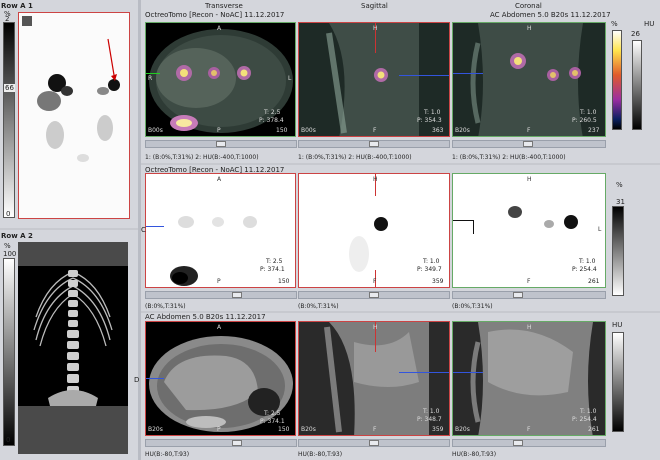  Describe the element at coordinates (219, 130) in the screenshot. I see `top-trans-orient-p: P` at that location.